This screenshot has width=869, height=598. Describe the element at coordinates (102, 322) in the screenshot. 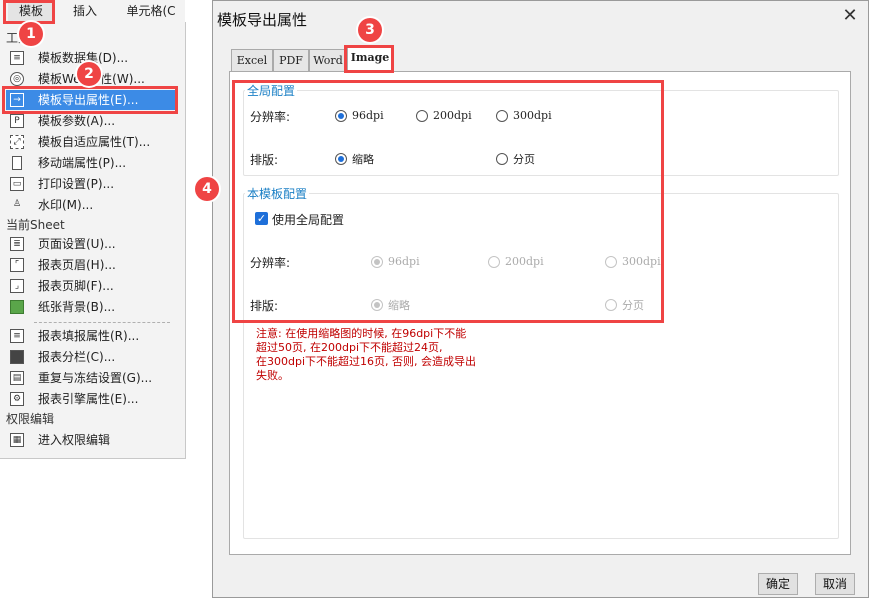

I see `menu-separator` at that location.